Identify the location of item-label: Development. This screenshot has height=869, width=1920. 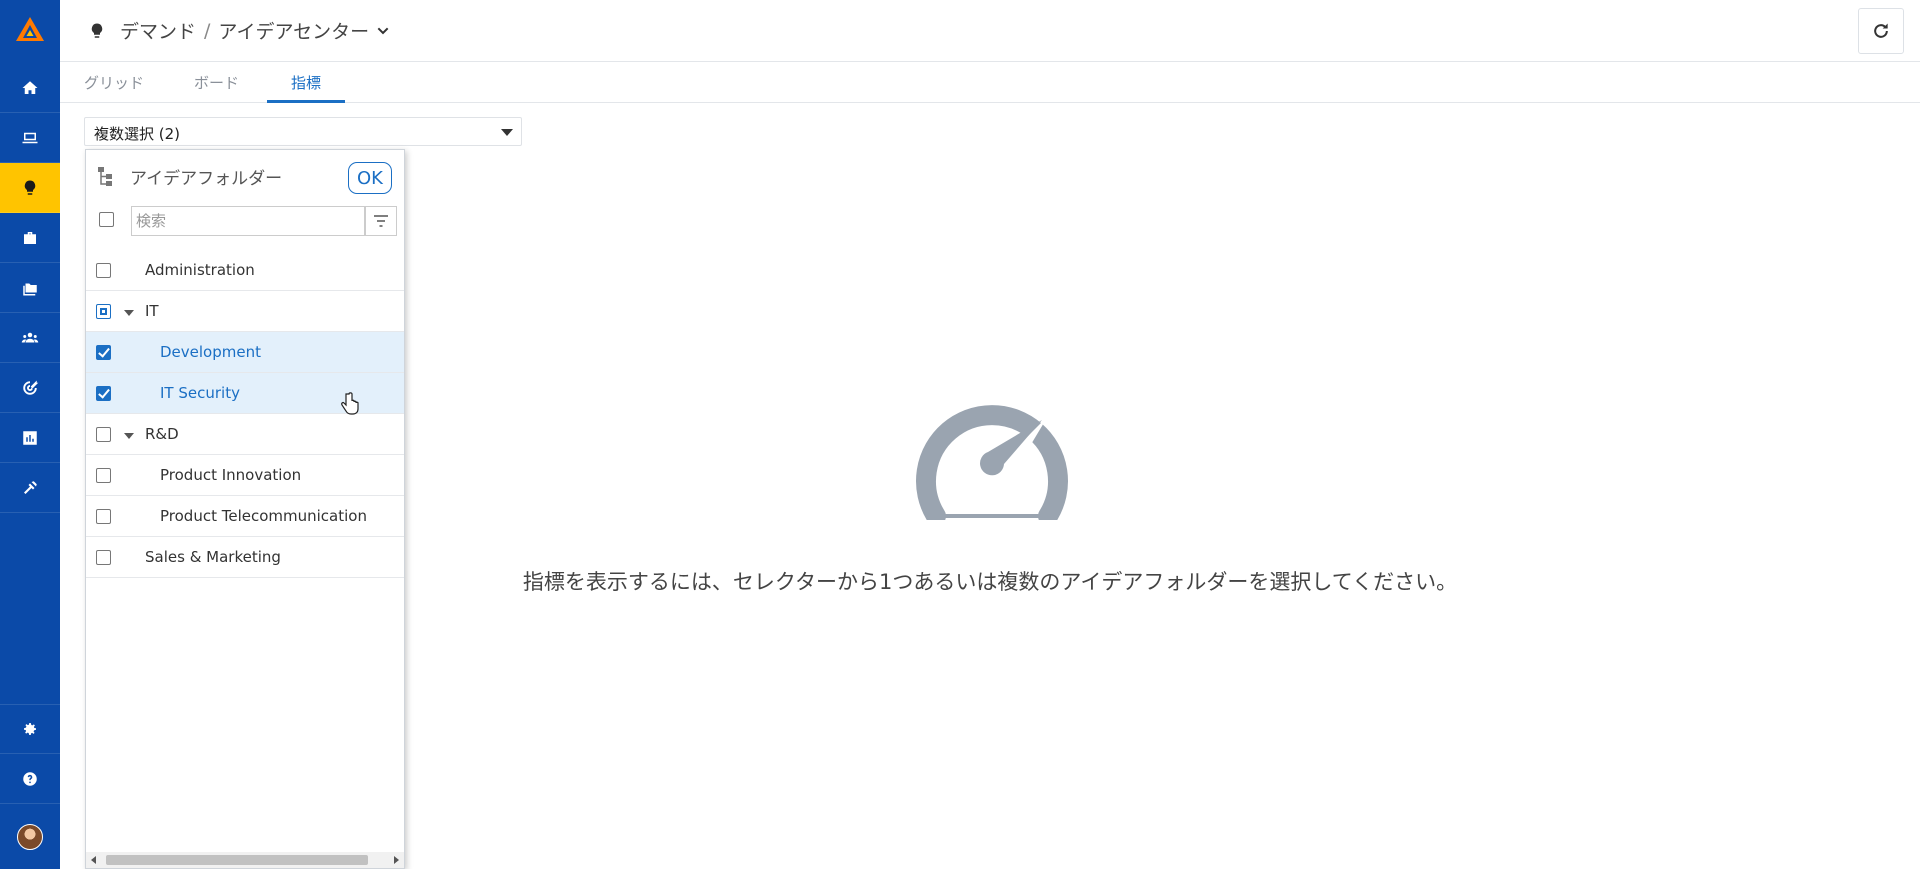
(210, 352).